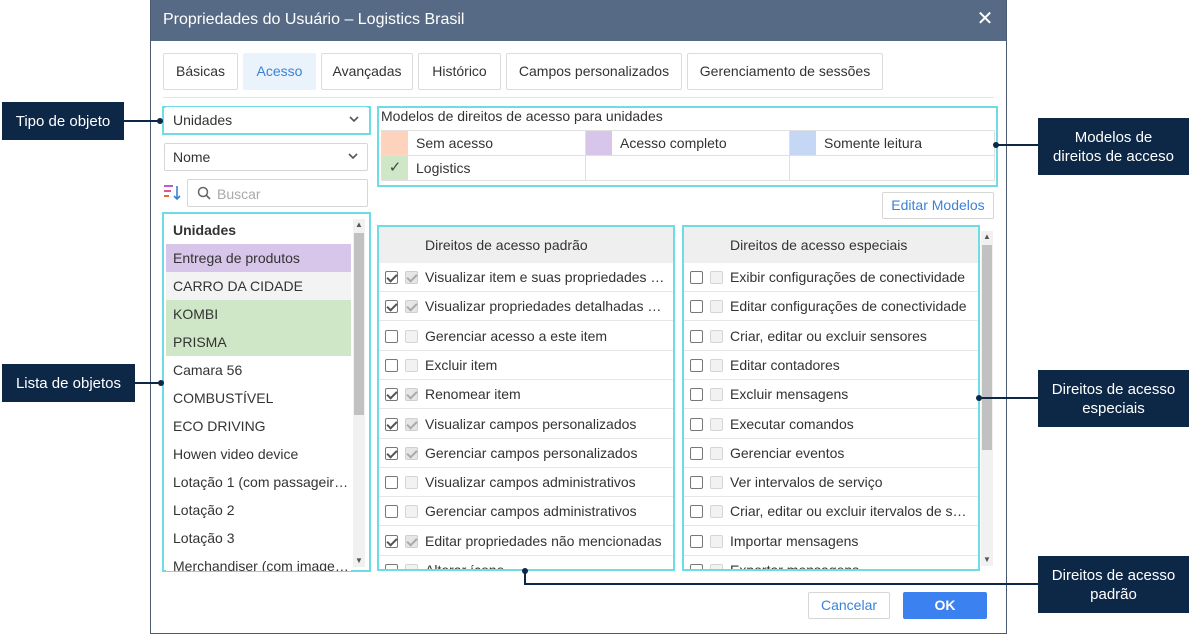 The height and width of the screenshot is (634, 1192). Describe the element at coordinates (785, 71) in the screenshot. I see `tab-gerenciamento-sessoes: Gerenciamento de sessões` at that location.